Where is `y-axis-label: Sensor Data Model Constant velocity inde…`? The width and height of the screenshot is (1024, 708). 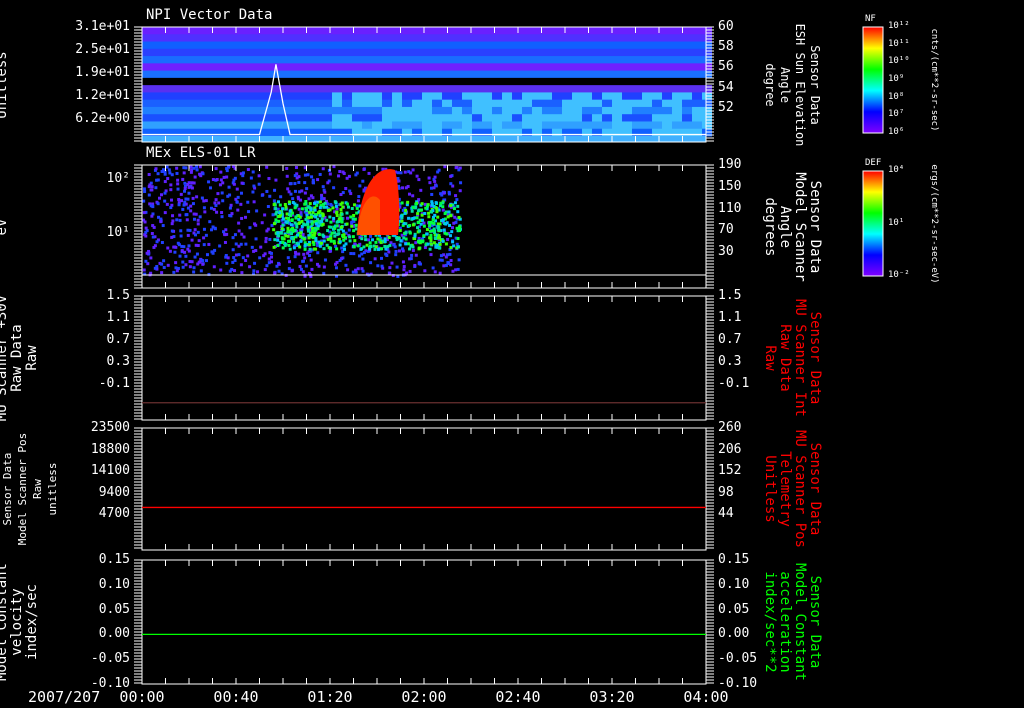
y-axis-label: Sensor Data Model Constant velocity inde… is located at coordinates (20, 622).